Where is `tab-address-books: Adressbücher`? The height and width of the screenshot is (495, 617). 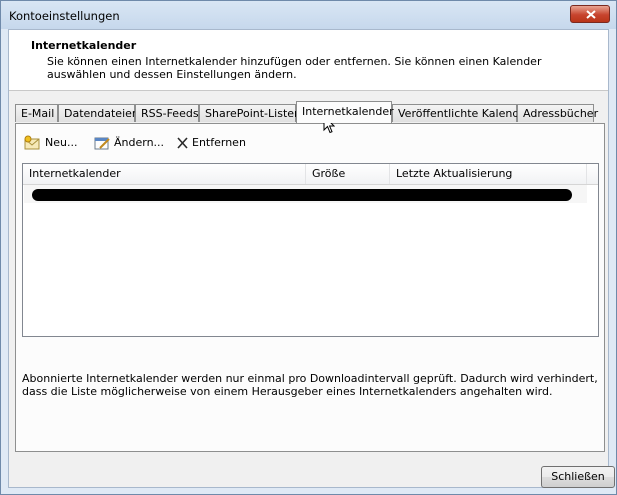 tab-address-books: Adressbücher is located at coordinates (557, 113).